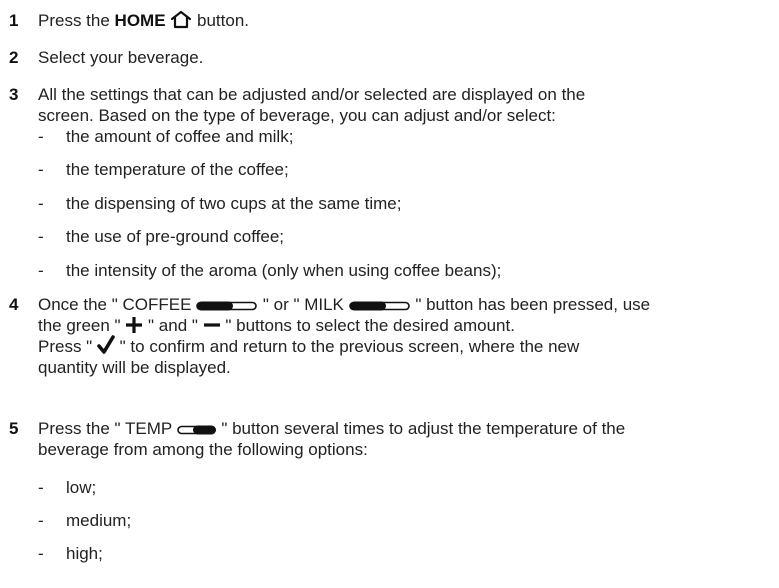 This screenshot has height=588, width=779. I want to click on list-item-text: the use of pre-ground coffee;, so click(175, 236).